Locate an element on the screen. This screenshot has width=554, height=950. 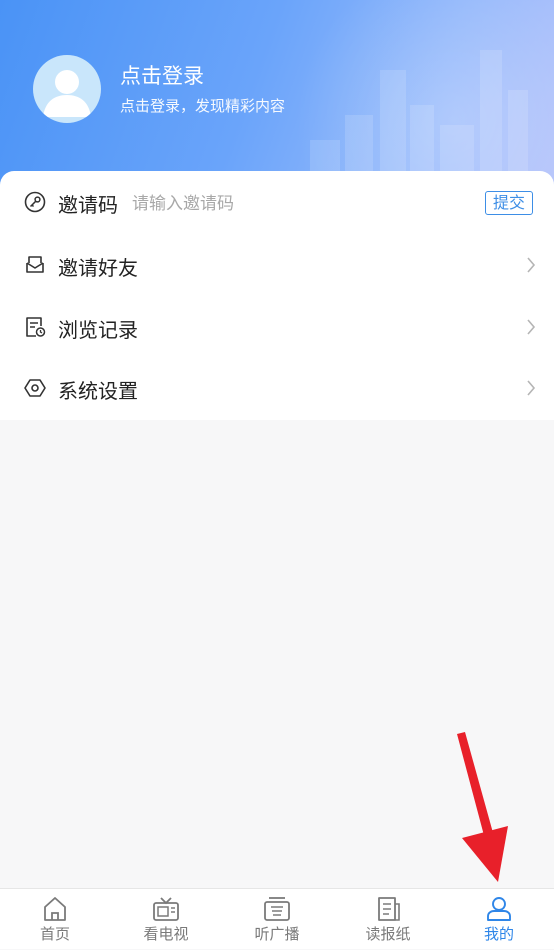
key-icon is located at coordinates (35, 202).